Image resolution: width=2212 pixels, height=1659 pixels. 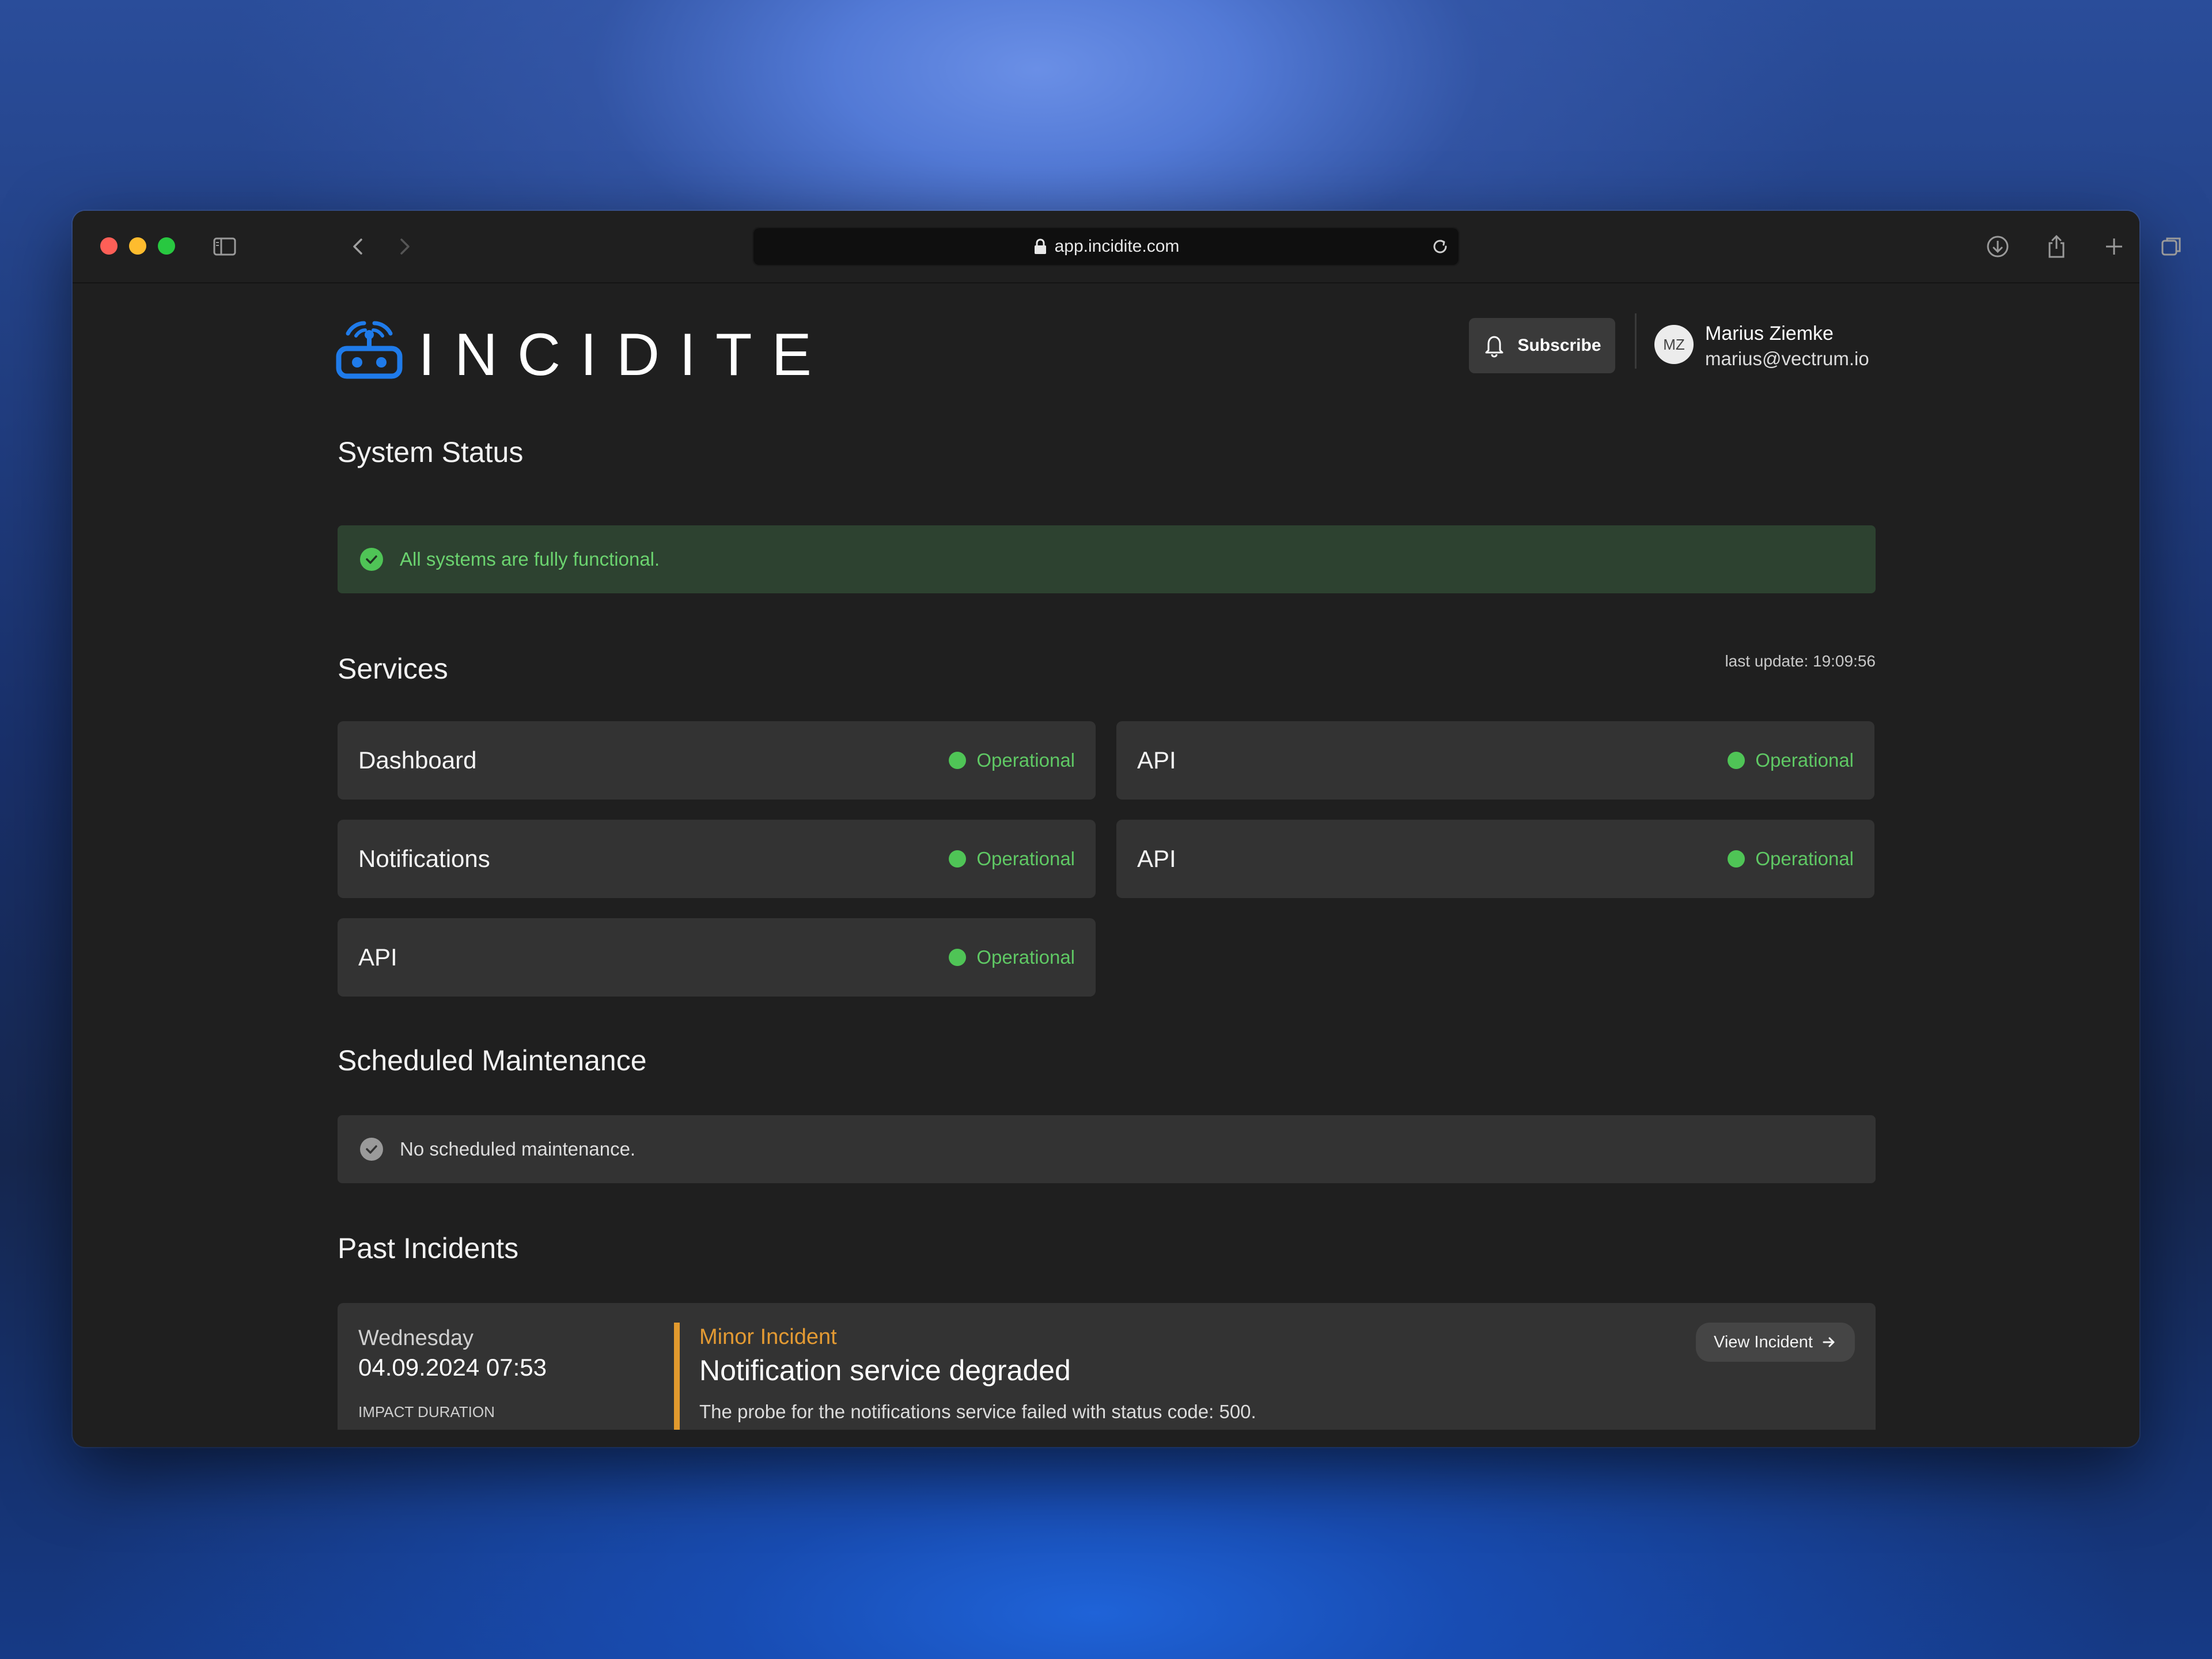 What do you see at coordinates (1559, 345) in the screenshot?
I see `subscribe-label: Subscribe` at bounding box center [1559, 345].